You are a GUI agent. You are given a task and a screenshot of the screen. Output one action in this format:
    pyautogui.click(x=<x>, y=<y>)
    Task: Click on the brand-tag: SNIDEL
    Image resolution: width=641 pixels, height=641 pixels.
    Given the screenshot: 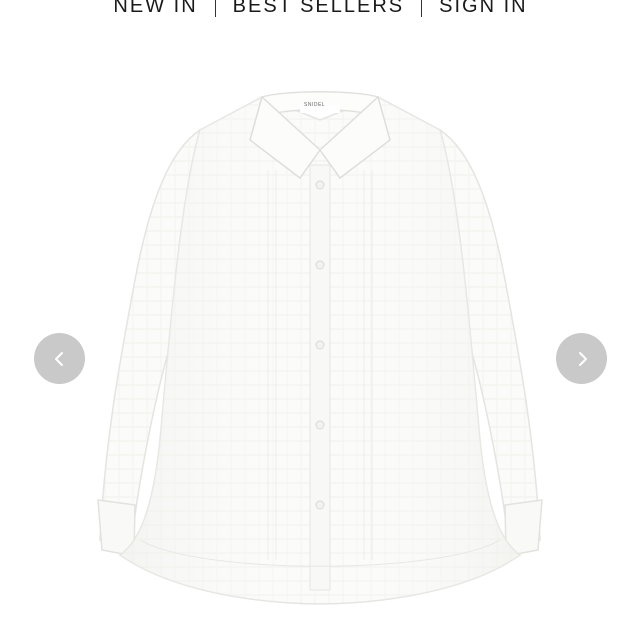 What is the action you would take?
    pyautogui.click(x=315, y=105)
    